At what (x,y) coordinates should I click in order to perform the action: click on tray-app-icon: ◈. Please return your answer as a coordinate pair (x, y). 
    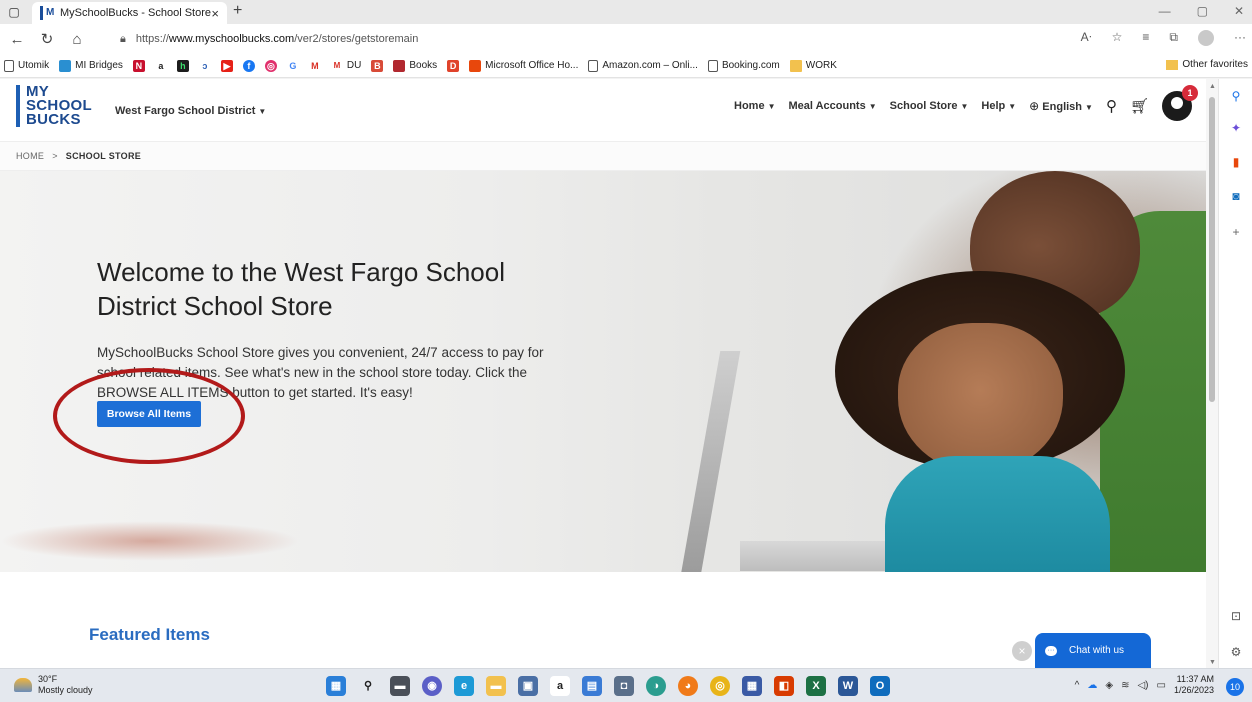
    Looking at the image, I should click on (1109, 685).